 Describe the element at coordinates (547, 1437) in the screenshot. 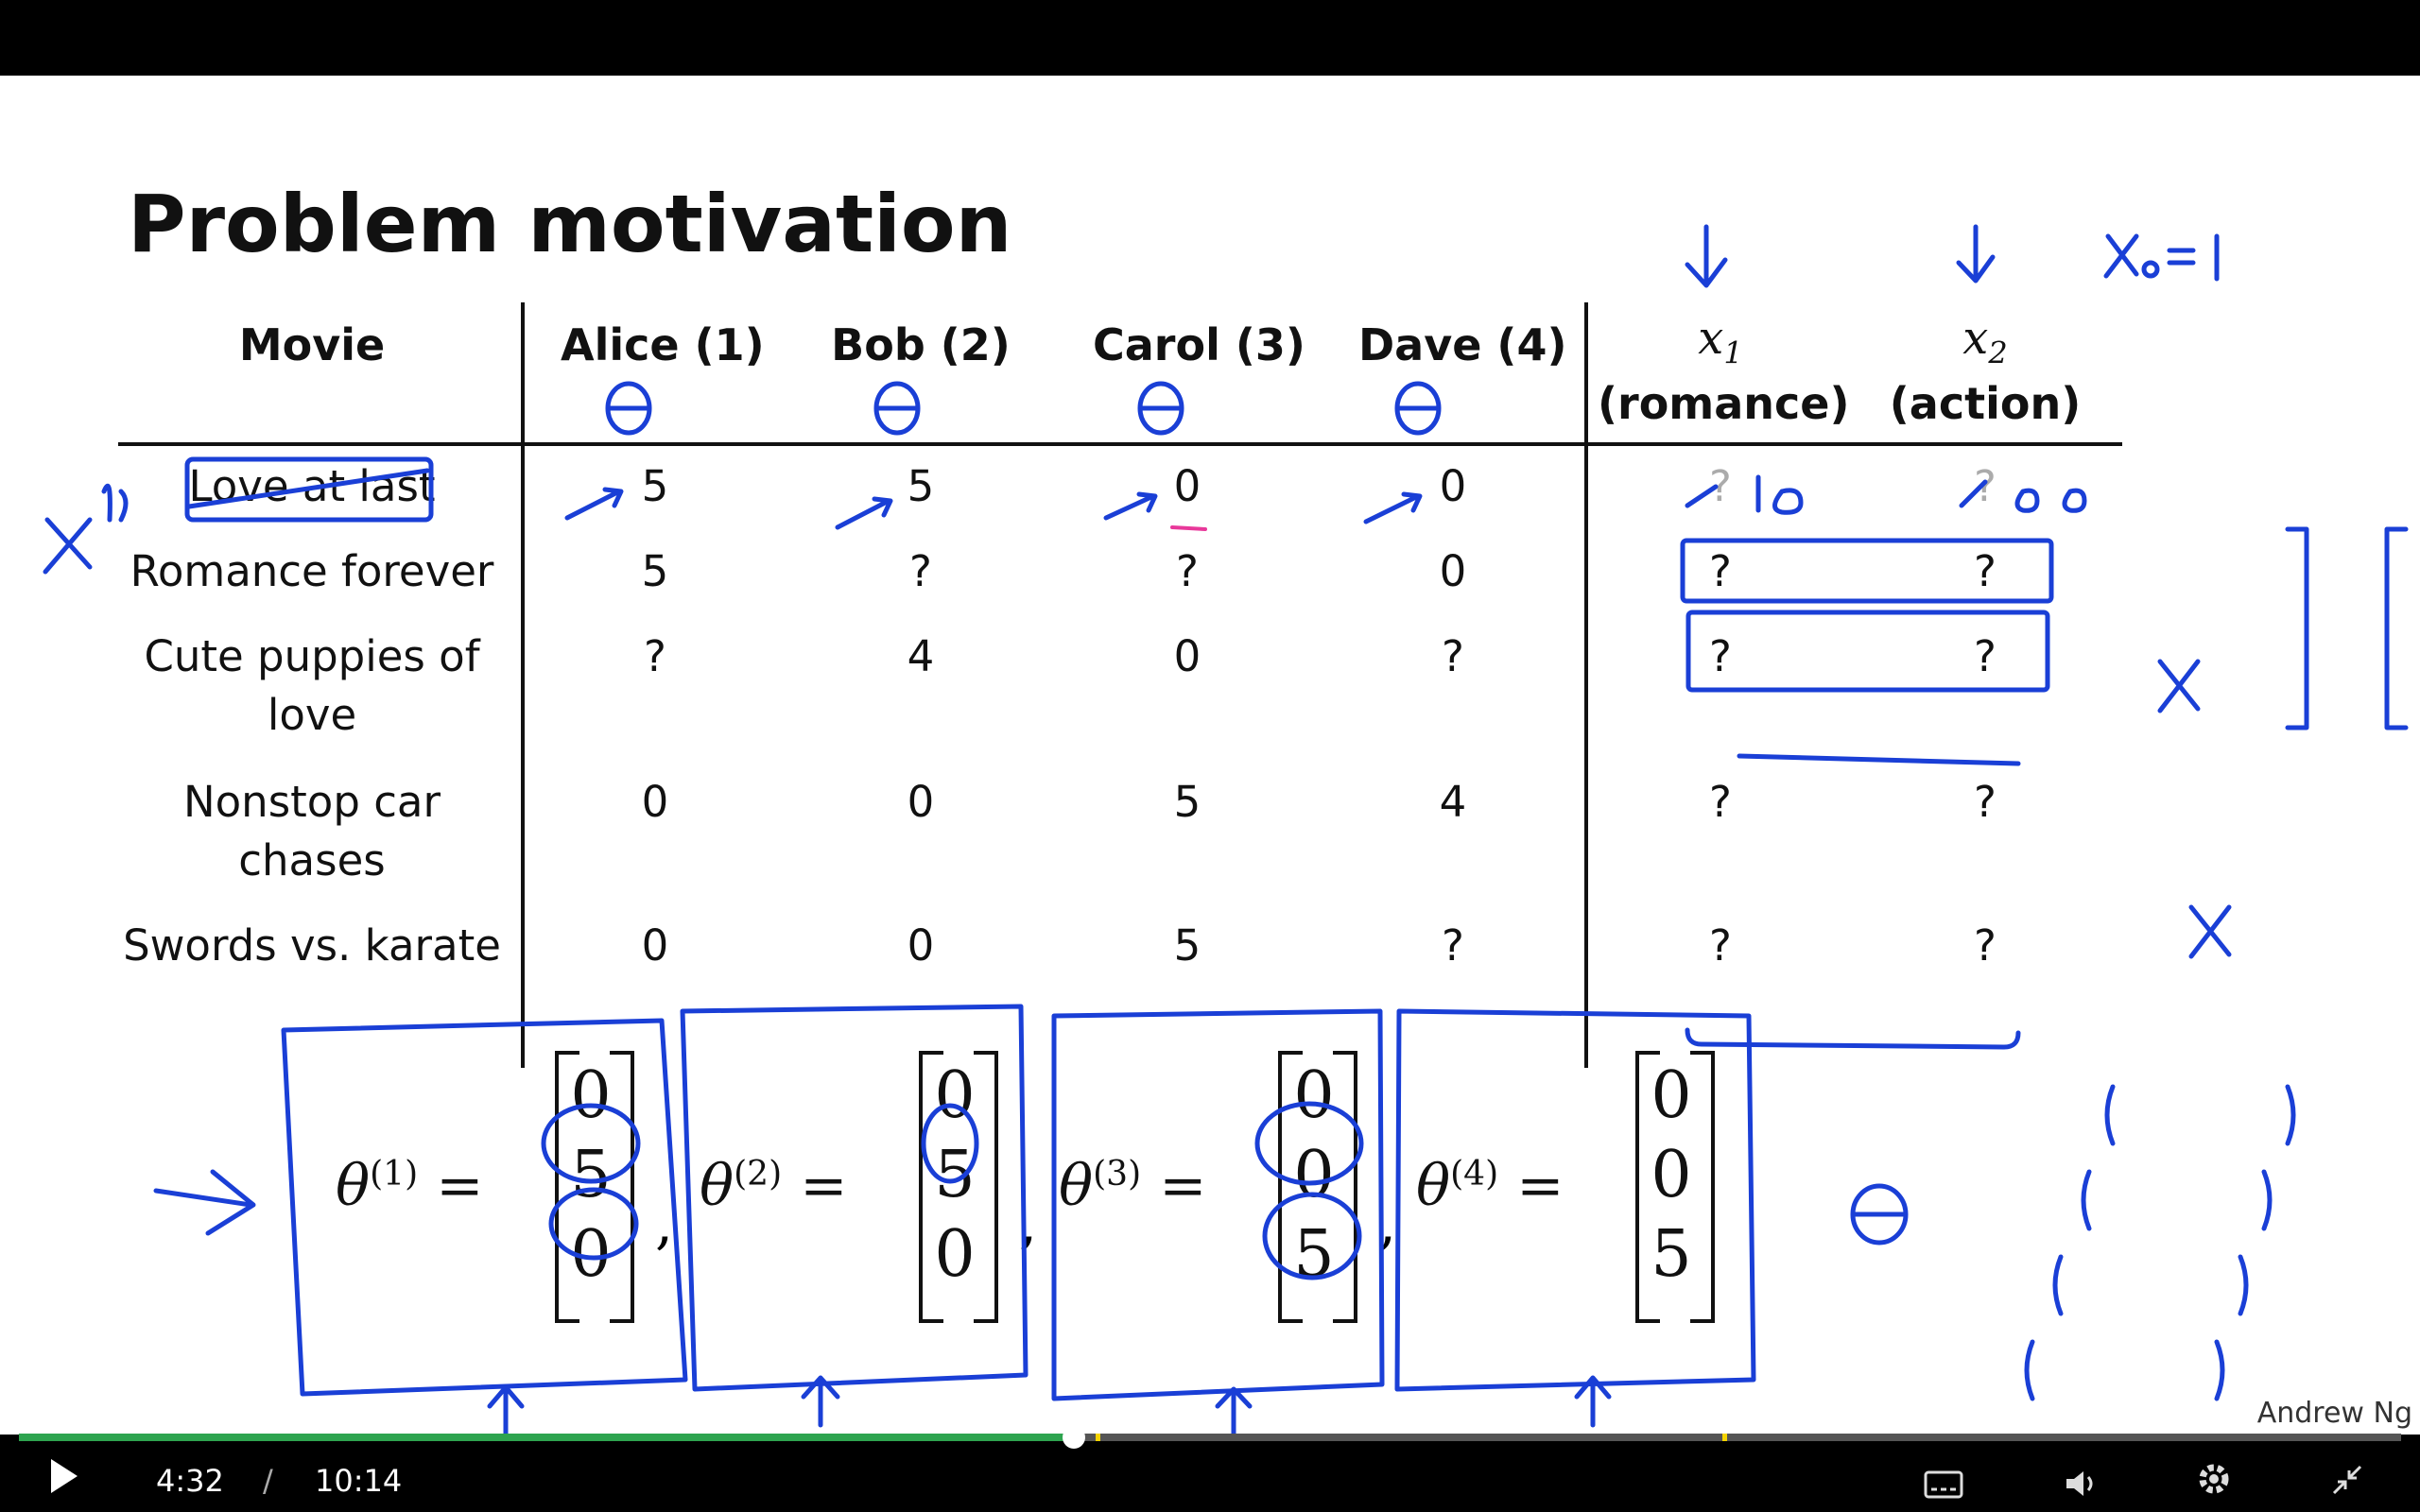

I see `progress-fill` at that location.